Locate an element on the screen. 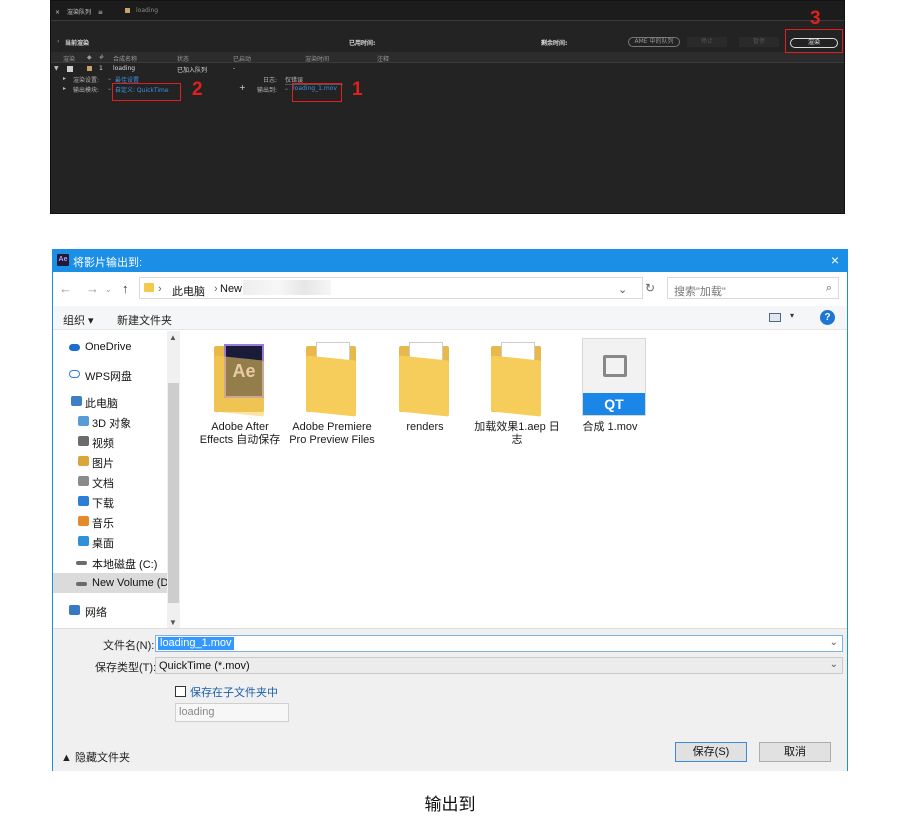 This screenshot has height=826, width=900. nav-item-network: 网络 is located at coordinates (110, 610).